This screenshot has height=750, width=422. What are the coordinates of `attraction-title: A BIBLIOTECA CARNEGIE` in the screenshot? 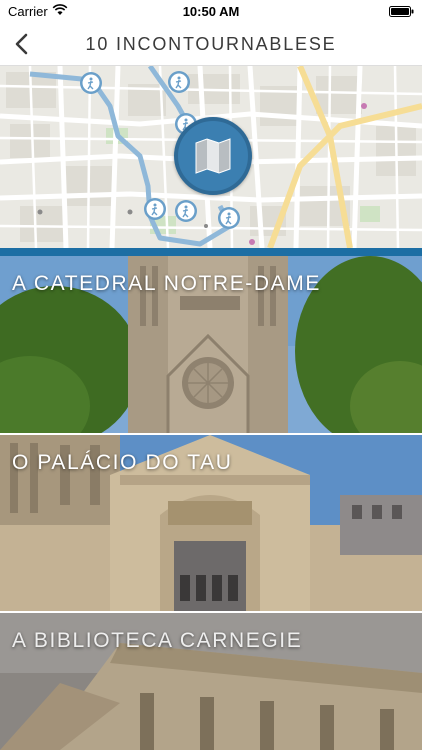 It's located at (157, 640).